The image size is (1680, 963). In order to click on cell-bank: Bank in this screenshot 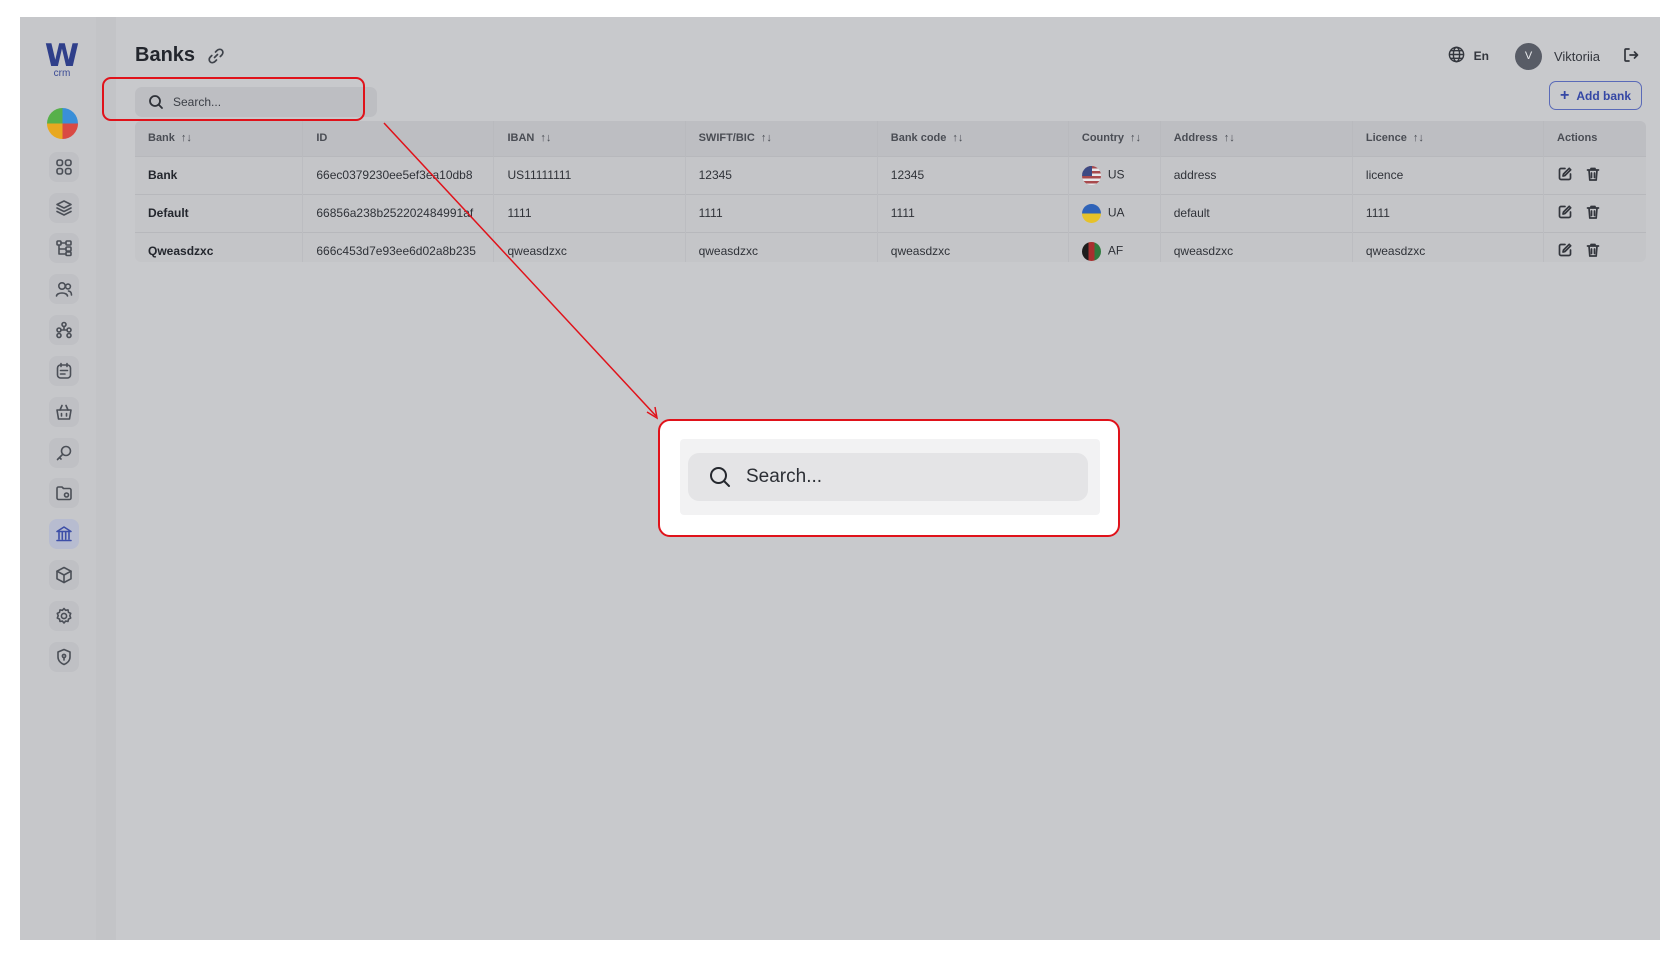, I will do `click(219, 175)`.